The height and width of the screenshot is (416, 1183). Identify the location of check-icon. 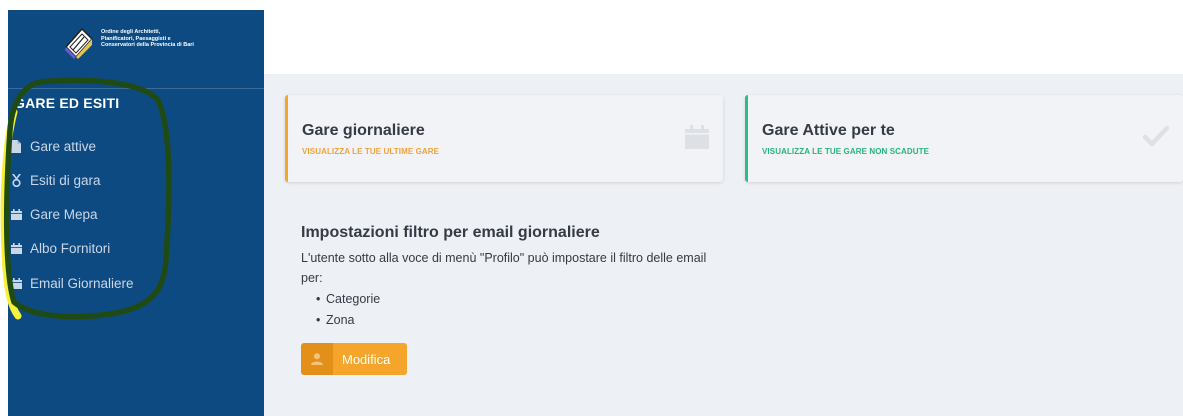
(1156, 138).